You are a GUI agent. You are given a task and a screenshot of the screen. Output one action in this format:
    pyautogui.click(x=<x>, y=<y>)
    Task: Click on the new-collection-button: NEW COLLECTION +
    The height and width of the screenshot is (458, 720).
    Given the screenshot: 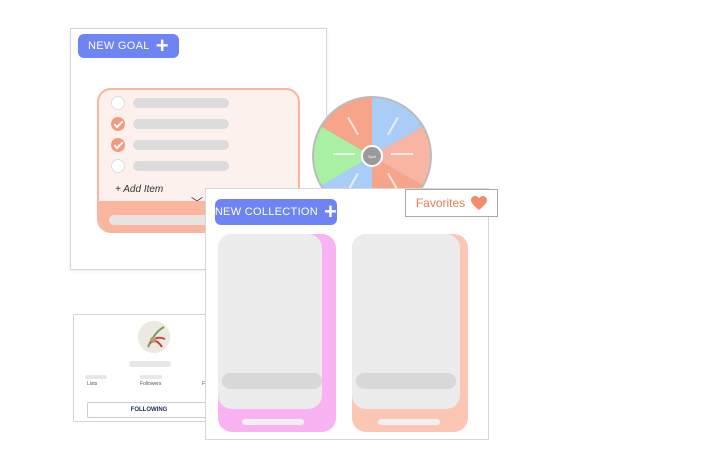 What is the action you would take?
    pyautogui.click(x=276, y=212)
    